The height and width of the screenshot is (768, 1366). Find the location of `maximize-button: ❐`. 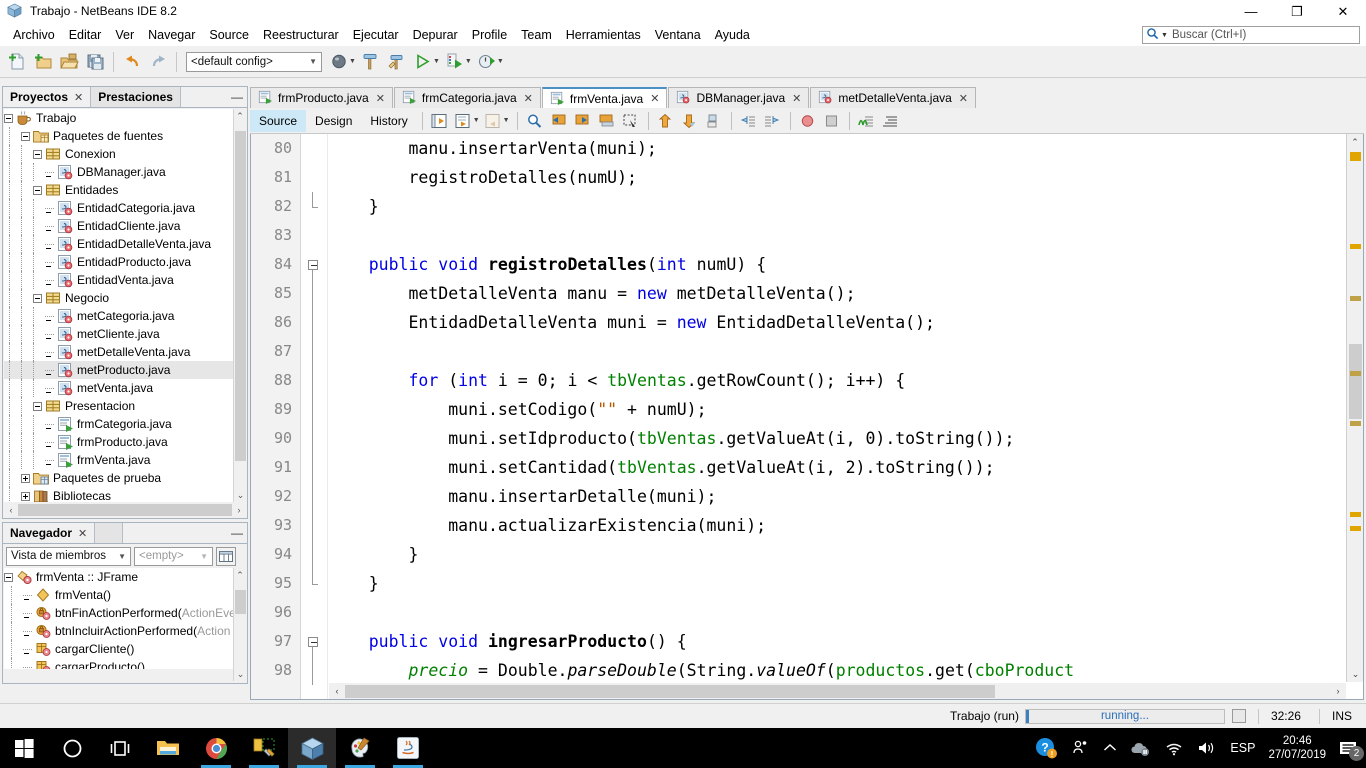

maximize-button: ❐ is located at coordinates (1297, 11).